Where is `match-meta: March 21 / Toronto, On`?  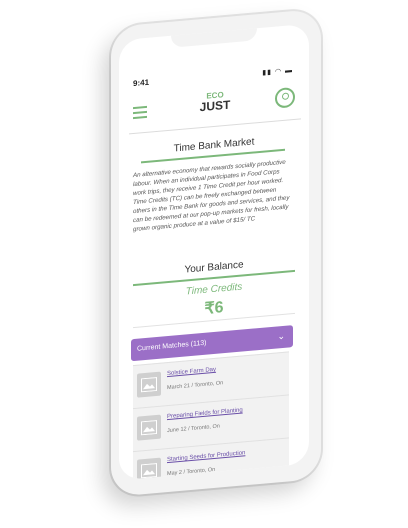 match-meta: March 21 / Toronto, On is located at coordinates (195, 386).